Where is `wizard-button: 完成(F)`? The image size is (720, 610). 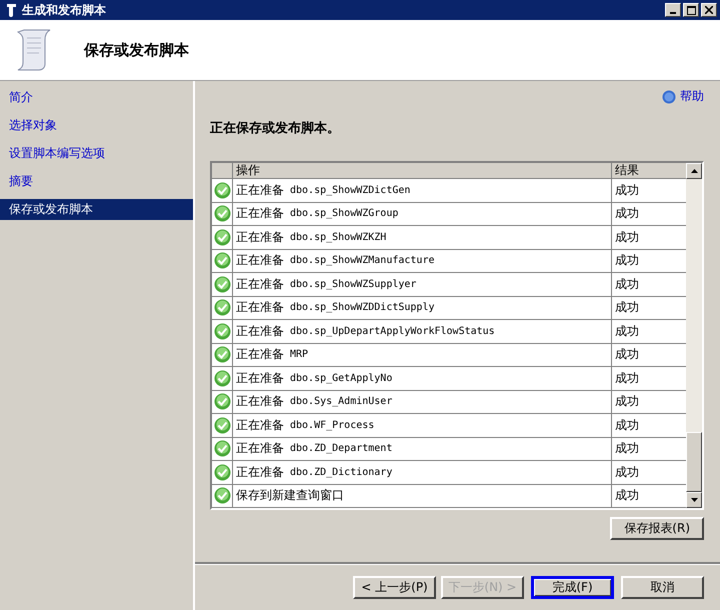
wizard-button: 完成(F) is located at coordinates (572, 587).